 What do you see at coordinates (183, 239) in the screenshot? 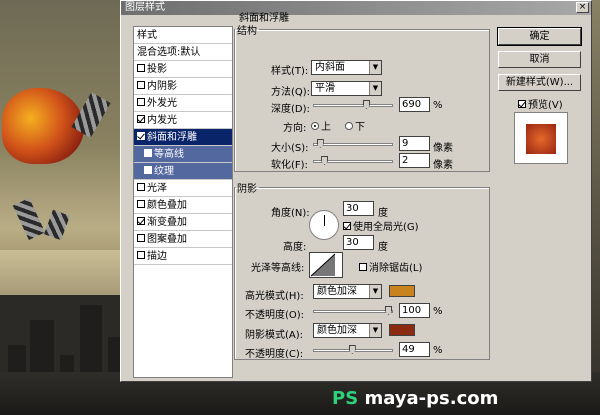
I see `style-item-10: 图案叠加` at bounding box center [183, 239].